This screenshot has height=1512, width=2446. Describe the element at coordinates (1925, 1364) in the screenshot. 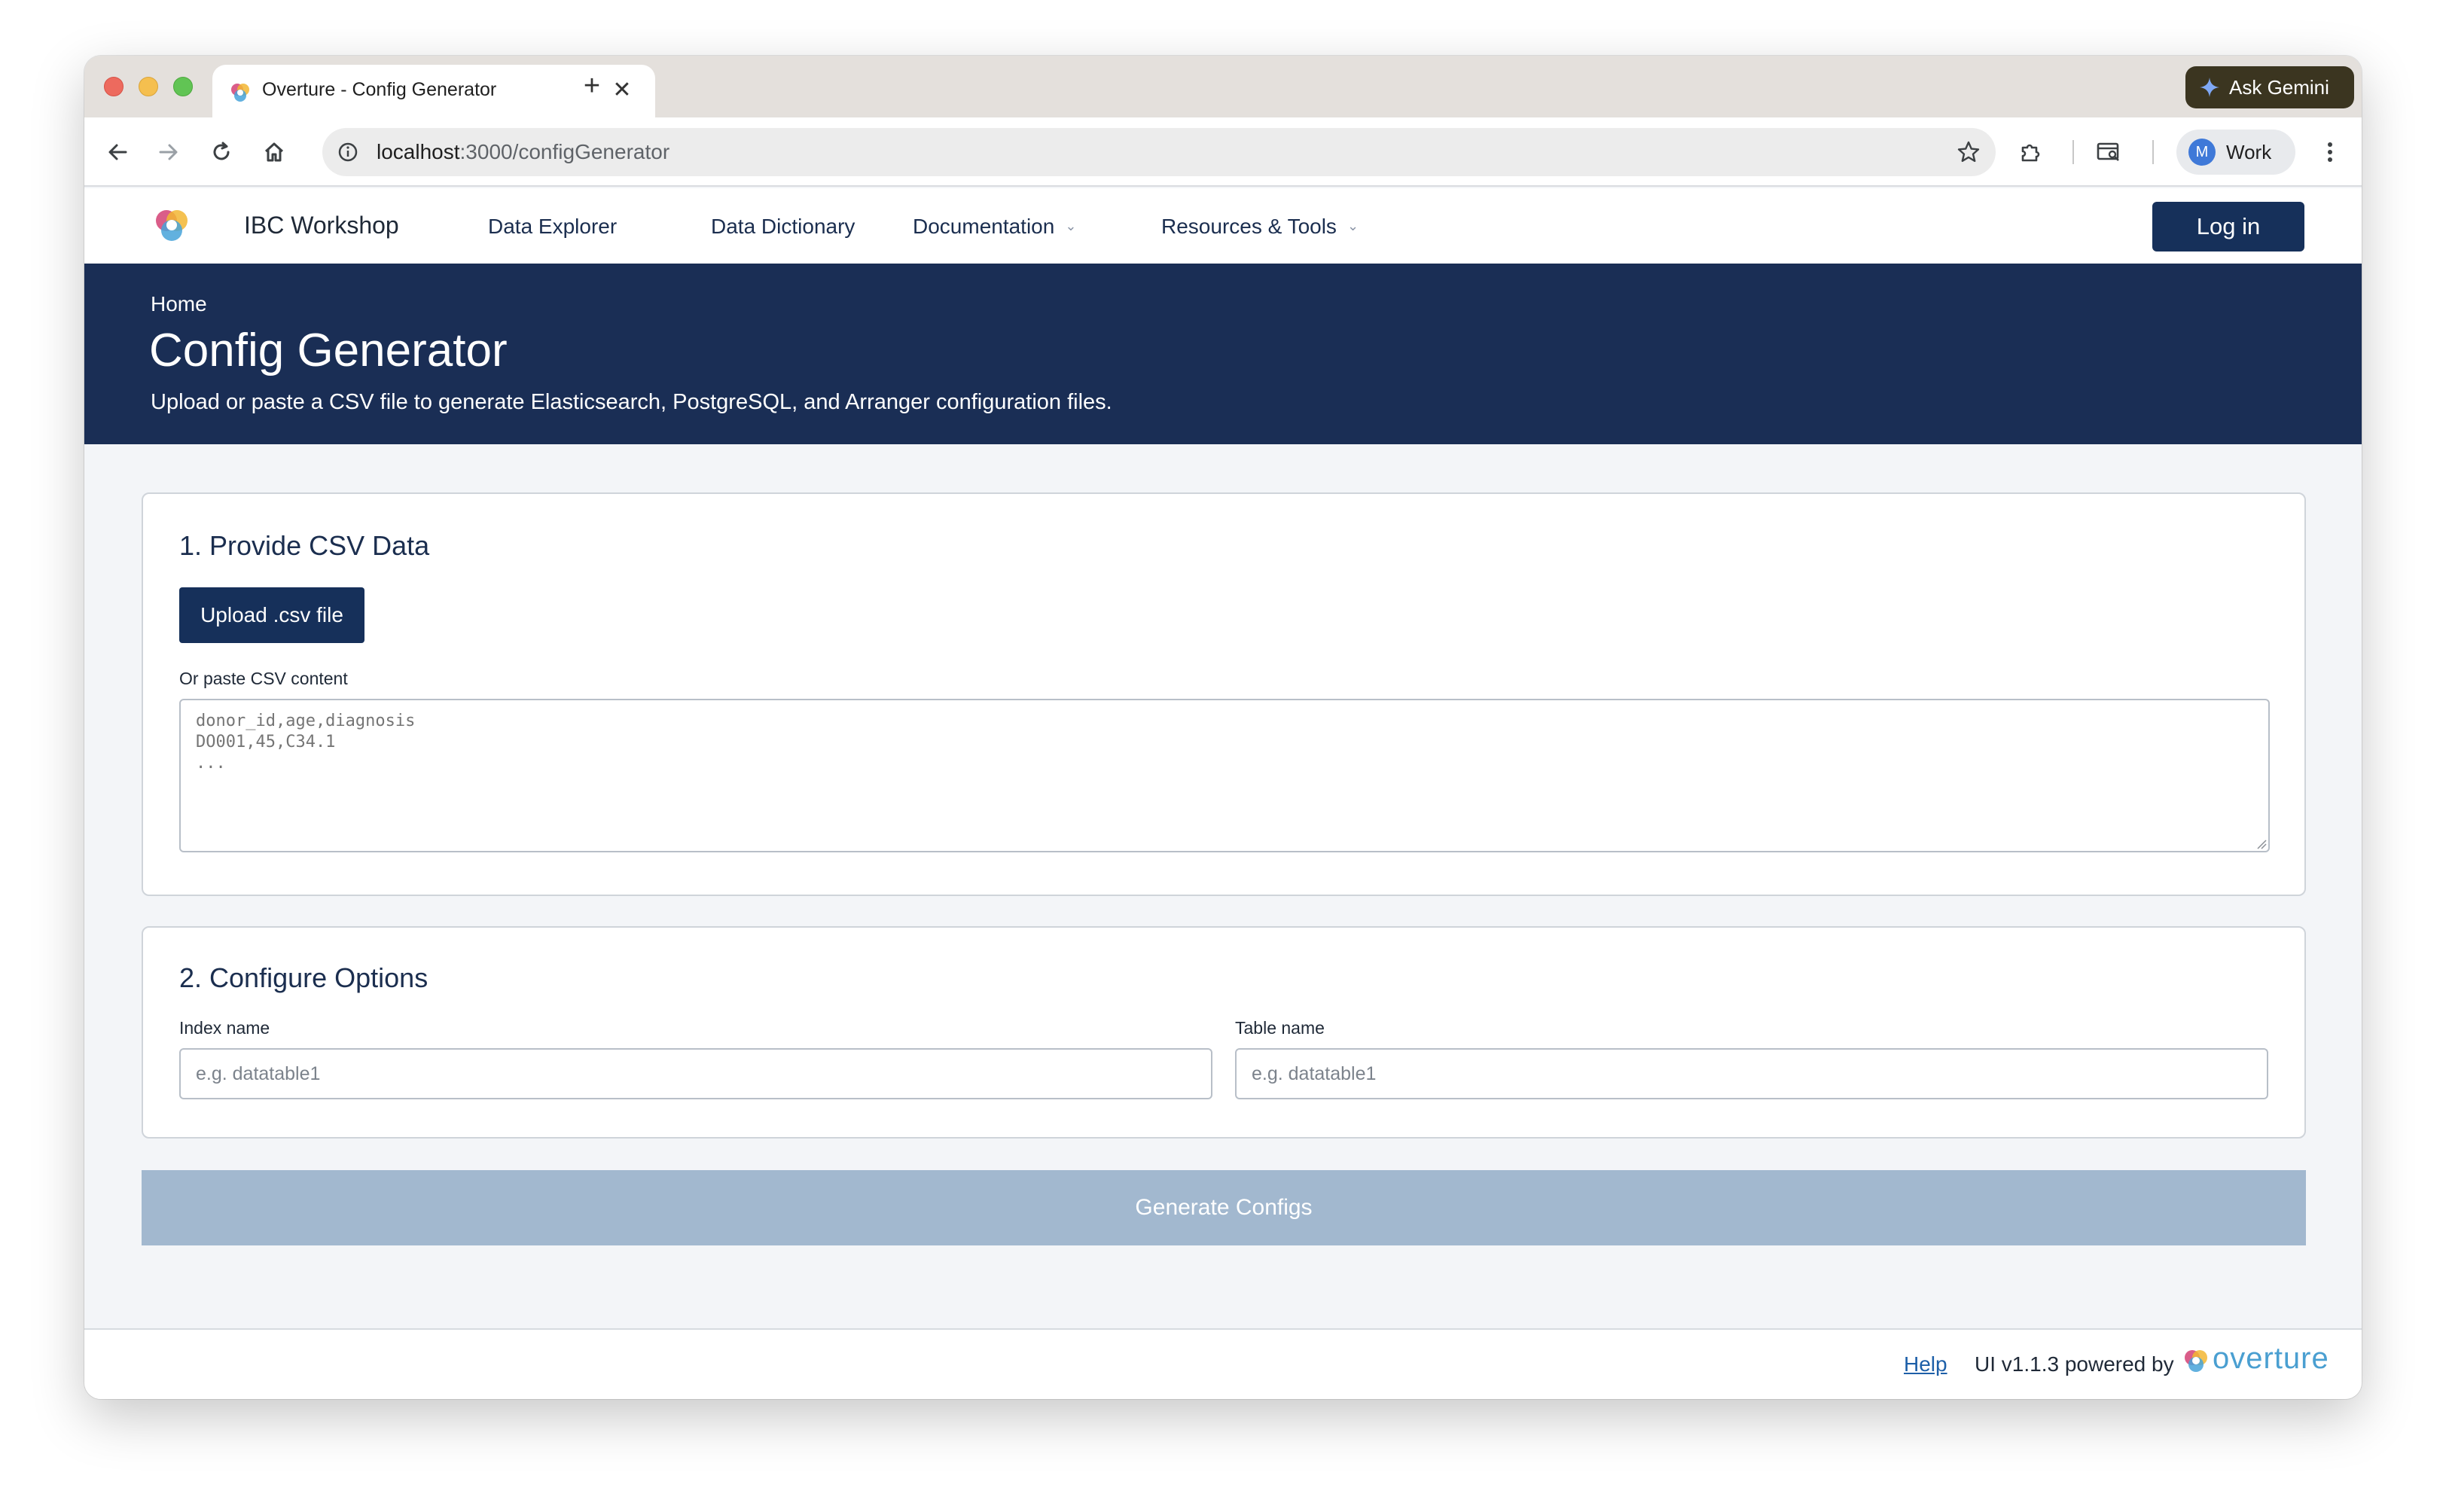

I see `help-link: Help` at that location.